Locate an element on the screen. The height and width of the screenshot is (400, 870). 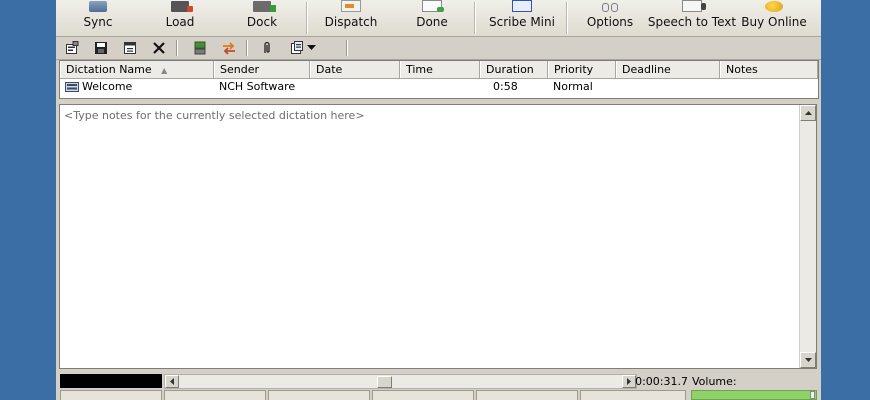
scroll-up-arrow-icon is located at coordinates (808, 113).